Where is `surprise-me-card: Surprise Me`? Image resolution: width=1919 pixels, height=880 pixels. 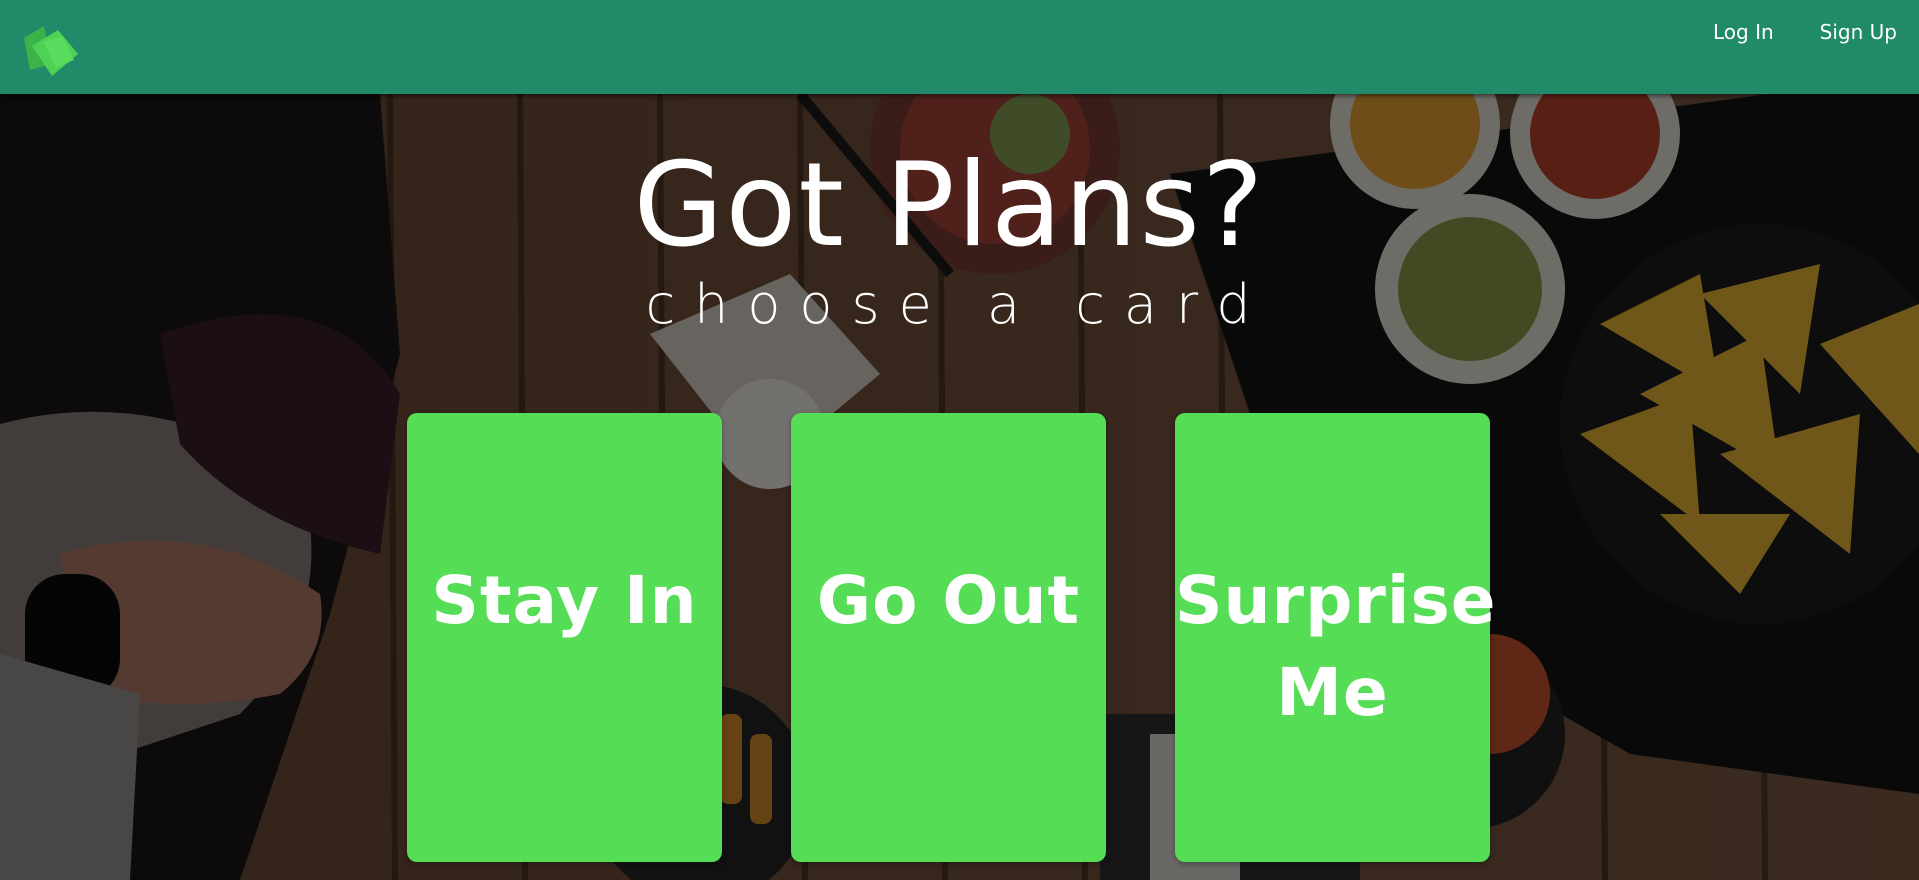 surprise-me-card: Surprise Me is located at coordinates (1336, 637).